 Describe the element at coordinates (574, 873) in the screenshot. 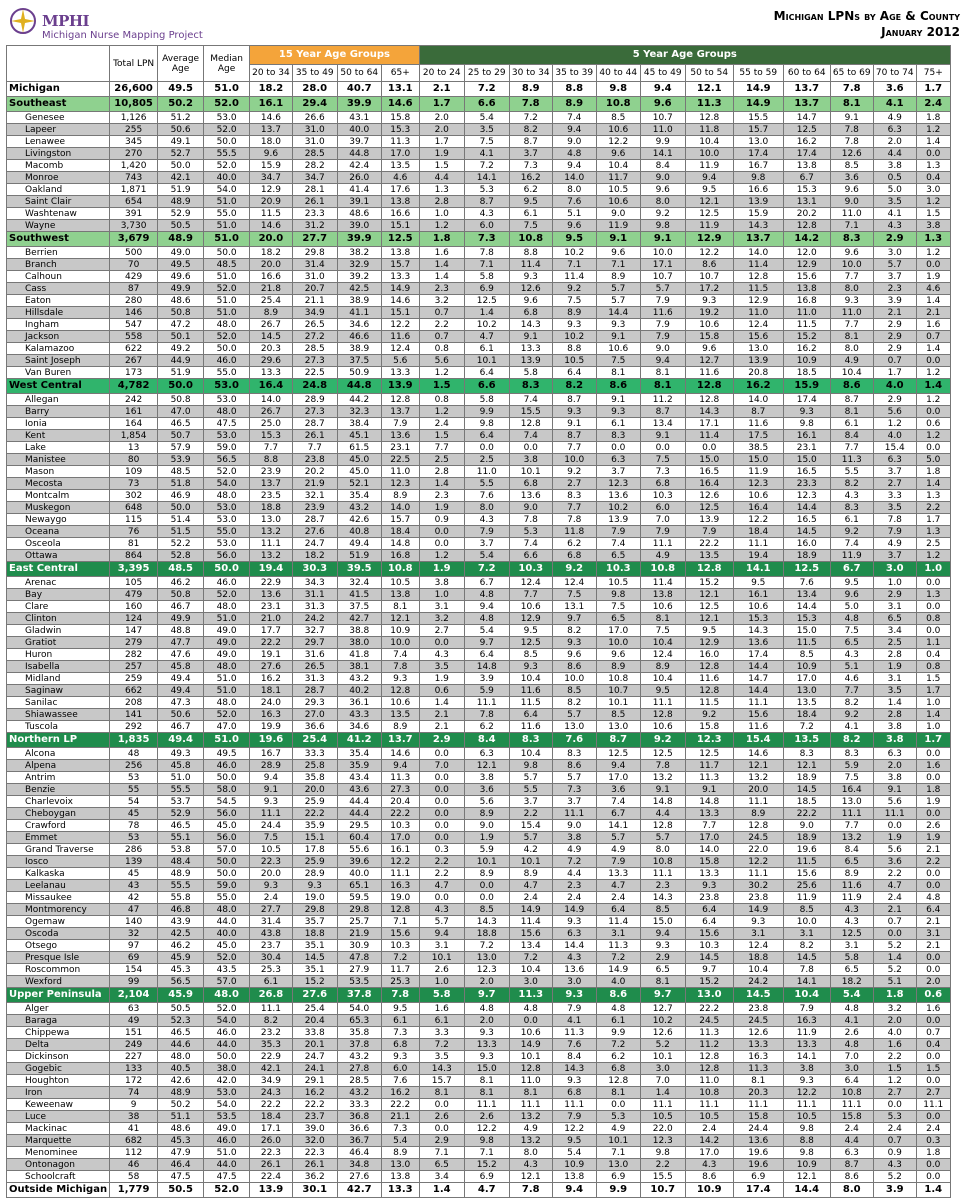

I see `row-value: 4.4` at that location.